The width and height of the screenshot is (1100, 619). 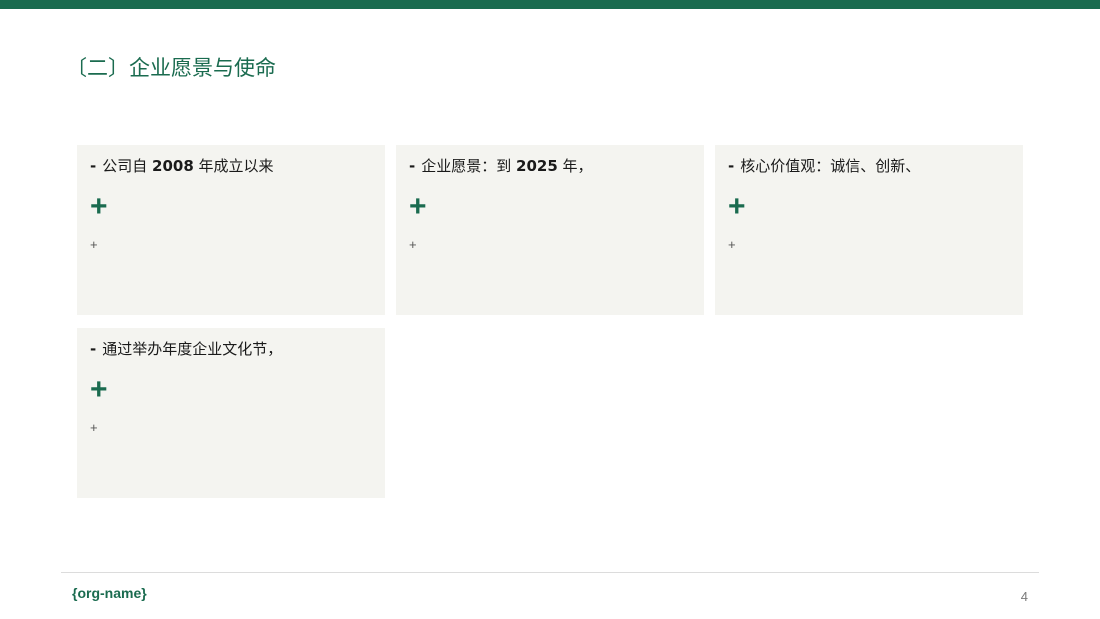 I want to click on card-year: 2008, so click(x=173, y=166).